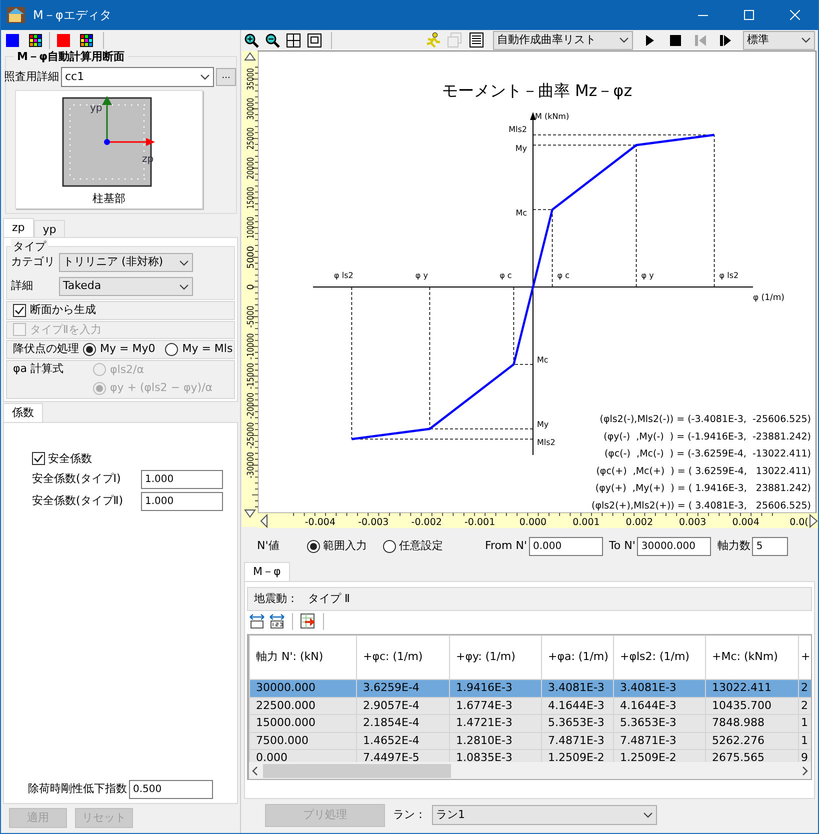 The height and width of the screenshot is (834, 819). What do you see at coordinates (814, 521) in the screenshot?
I see `scroll-right-icon` at bounding box center [814, 521].